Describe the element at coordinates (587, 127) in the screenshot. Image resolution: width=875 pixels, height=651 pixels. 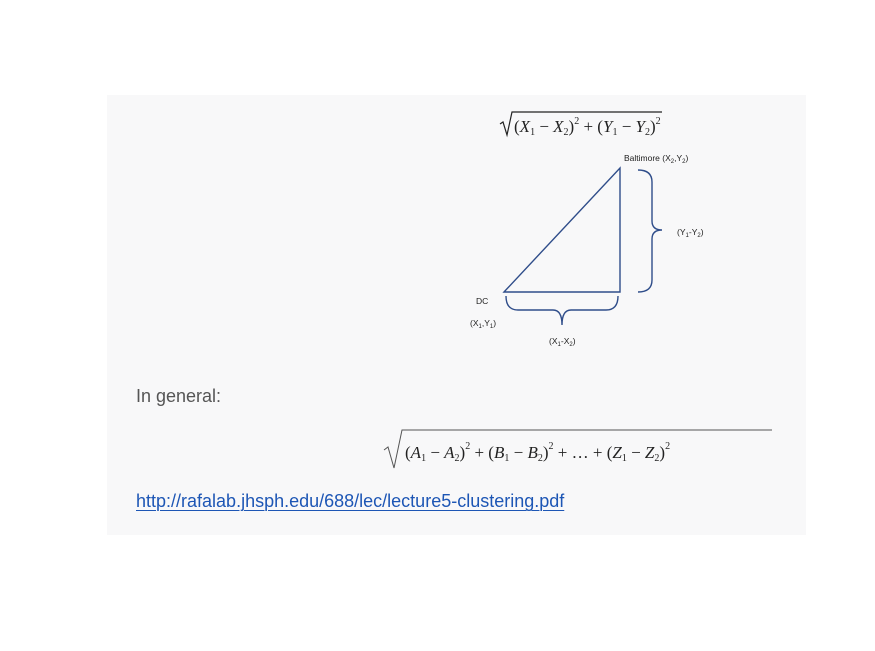
I see `top-formula-text: (X1 − X2)2 + (Y1 − Y2)2` at that location.